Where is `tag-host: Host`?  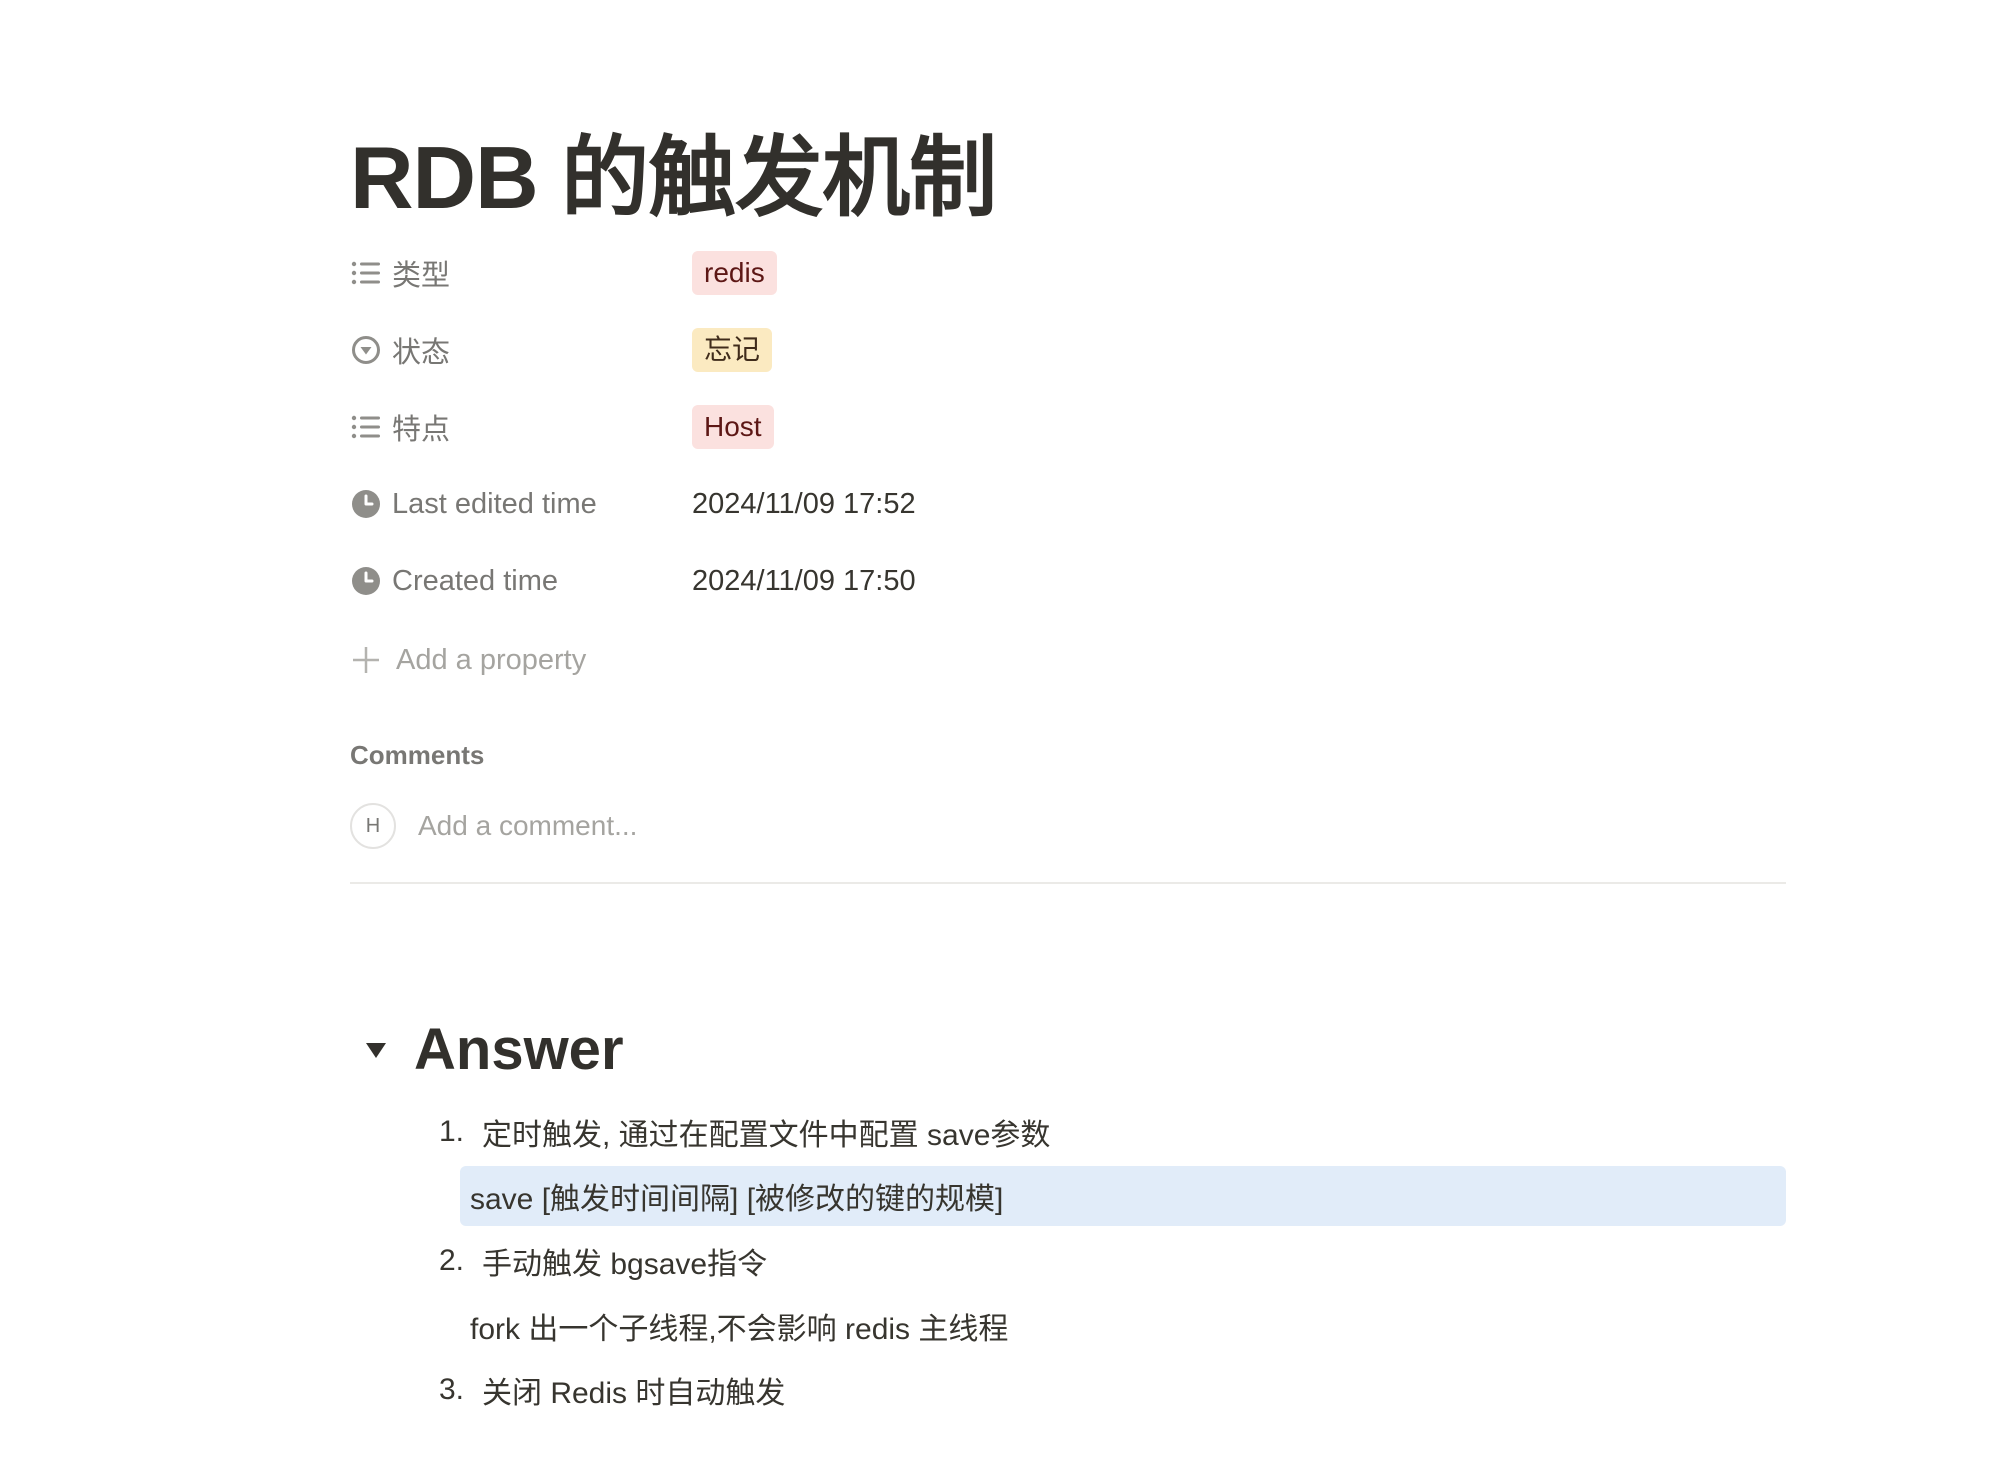
tag-host: Host is located at coordinates (733, 427).